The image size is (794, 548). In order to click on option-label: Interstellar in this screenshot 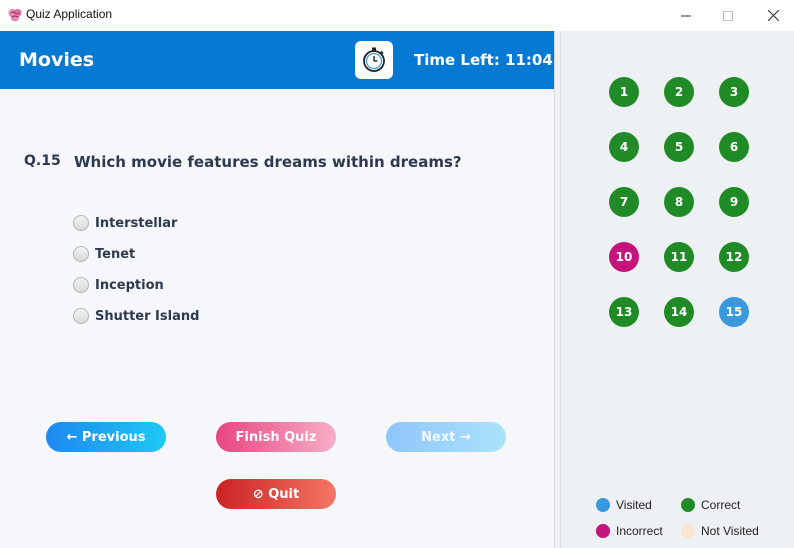, I will do `click(136, 223)`.